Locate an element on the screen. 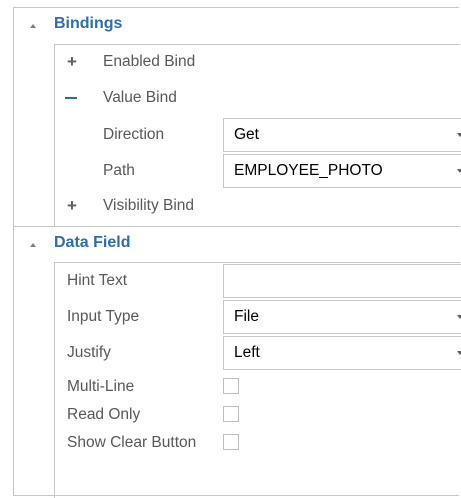  read-only-checkbox is located at coordinates (231, 414).